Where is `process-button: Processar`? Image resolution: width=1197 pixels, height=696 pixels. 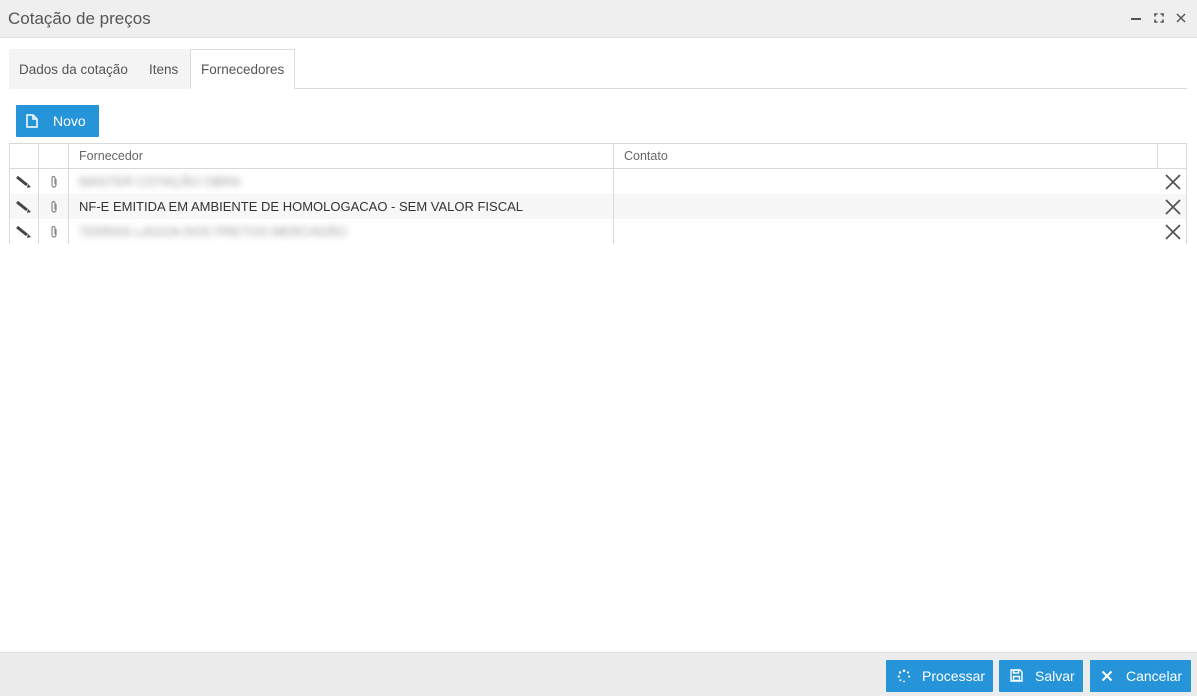 process-button: Processar is located at coordinates (939, 676).